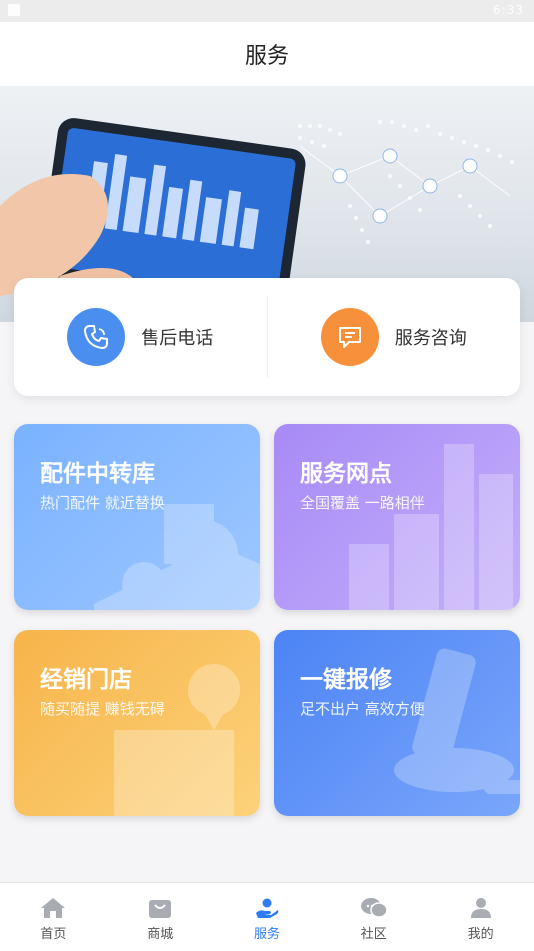  What do you see at coordinates (266, 934) in the screenshot?
I see `tab-label: 服务` at bounding box center [266, 934].